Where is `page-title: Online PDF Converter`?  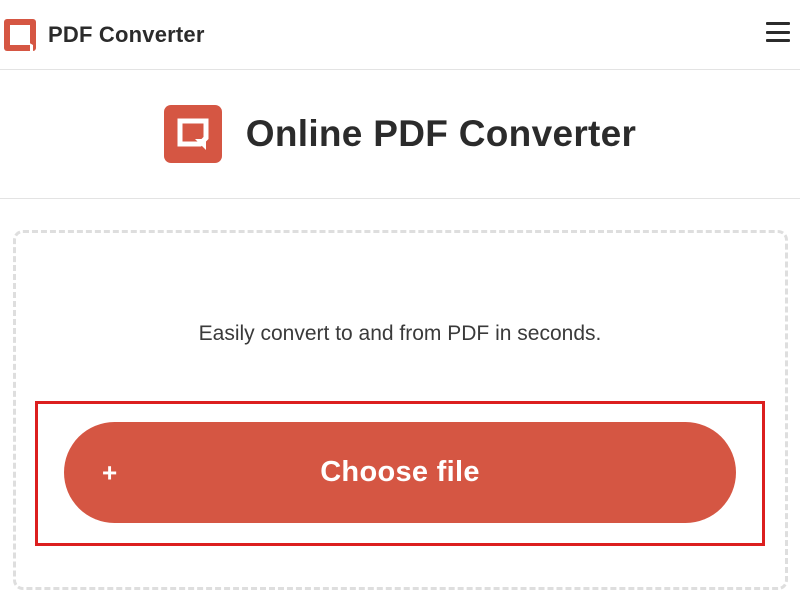
page-title: Online PDF Converter is located at coordinates (441, 133).